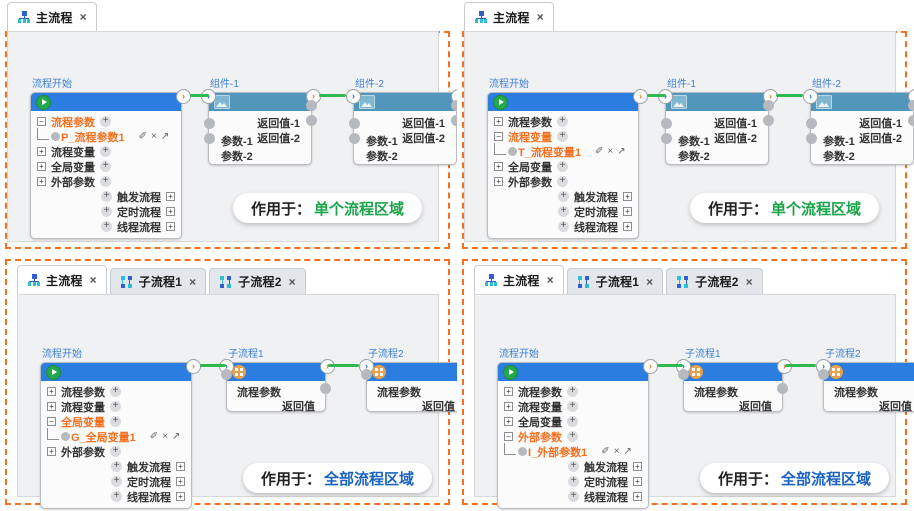 The image size is (914, 511). What do you see at coordinates (573, 436) in the screenshot?
I see `tree-row-external_param: − 外部参数 +` at bounding box center [573, 436].